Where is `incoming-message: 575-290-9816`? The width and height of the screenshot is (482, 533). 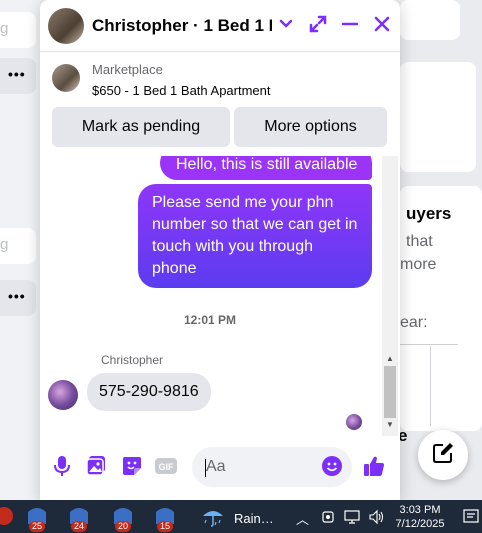 incoming-message: 575-290-9816 is located at coordinates (149, 392).